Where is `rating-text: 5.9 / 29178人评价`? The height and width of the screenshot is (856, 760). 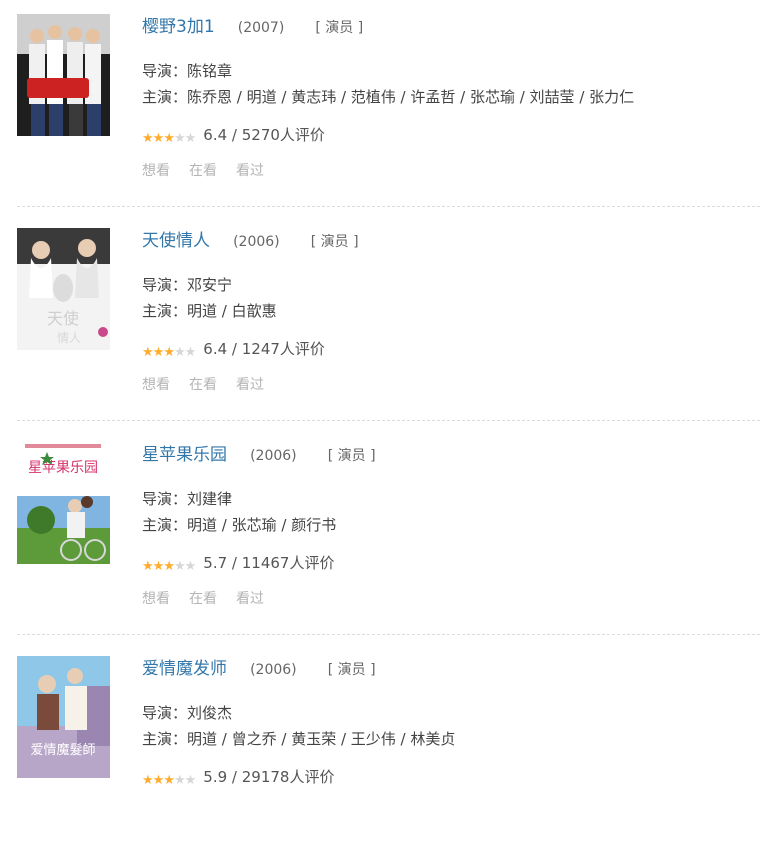
rating-text: 5.9 / 29178人评价 is located at coordinates (269, 777).